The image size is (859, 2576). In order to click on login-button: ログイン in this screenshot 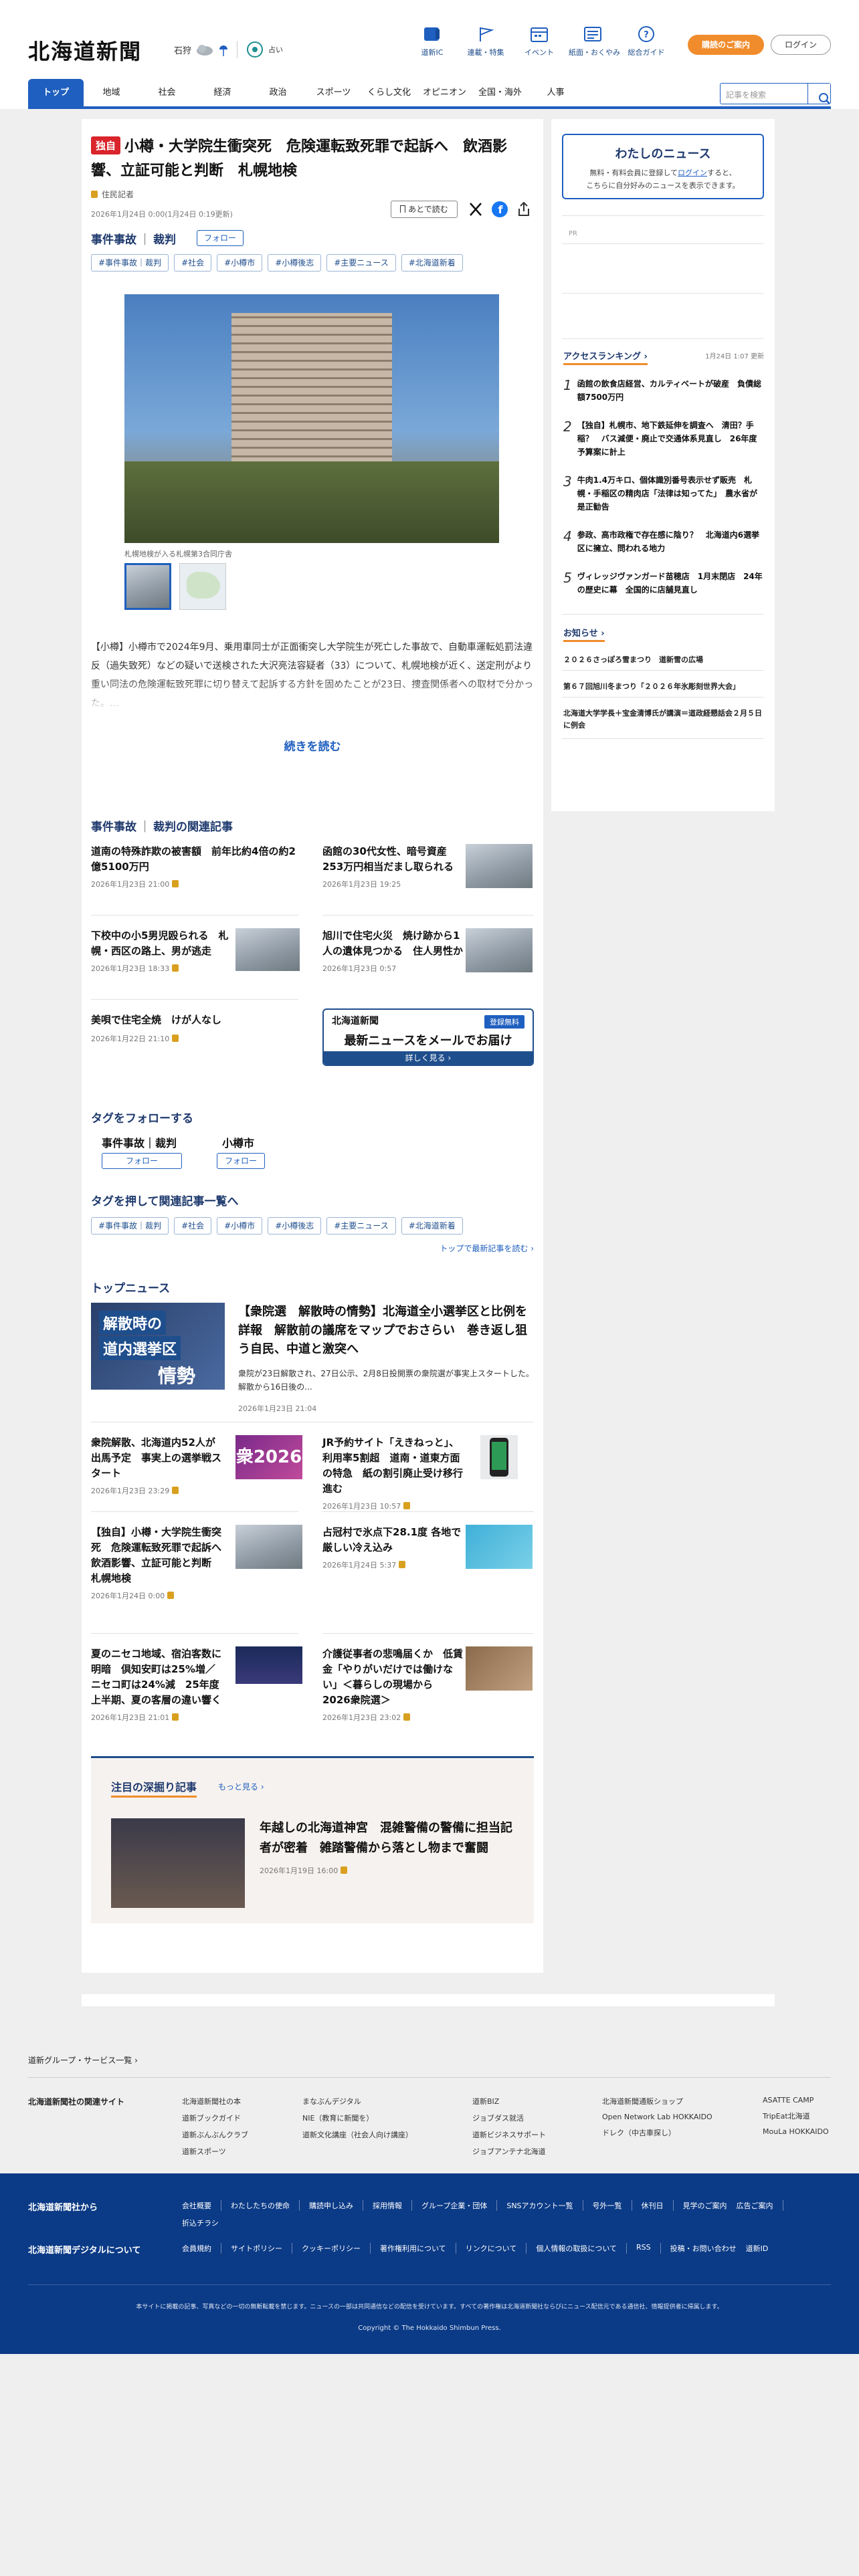, I will do `click(801, 45)`.